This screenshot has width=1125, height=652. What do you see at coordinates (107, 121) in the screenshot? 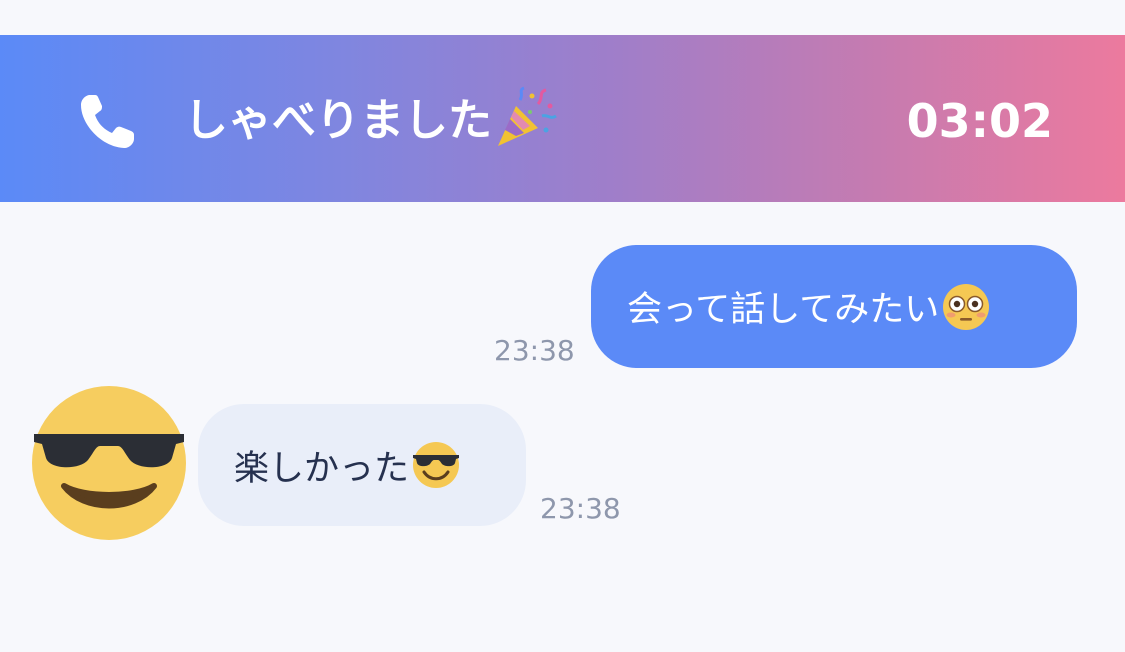
I see `phone-icon` at bounding box center [107, 121].